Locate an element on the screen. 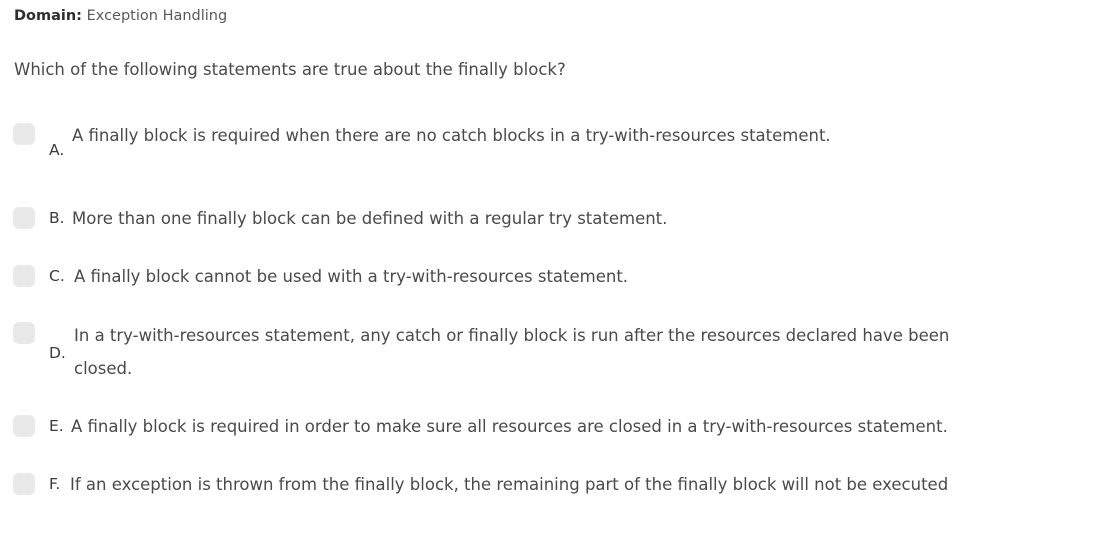 This screenshot has width=1097, height=550. option-c-checkbox is located at coordinates (24, 276).